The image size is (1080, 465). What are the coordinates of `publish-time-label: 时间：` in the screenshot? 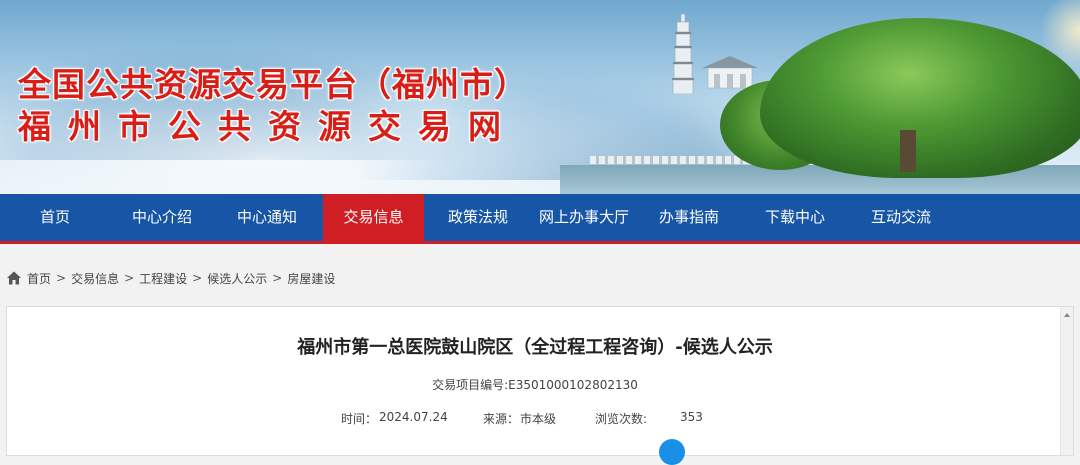 It's located at (359, 419).